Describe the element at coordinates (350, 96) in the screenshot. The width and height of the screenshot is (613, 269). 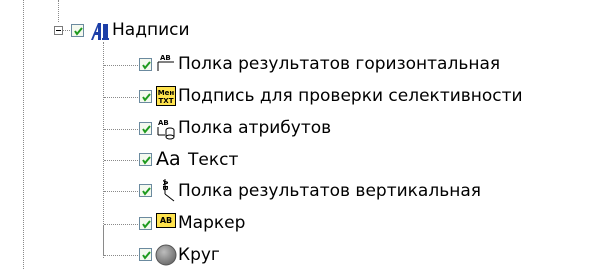
I see `tree-item-label: Подпись для проверки селективности` at that location.